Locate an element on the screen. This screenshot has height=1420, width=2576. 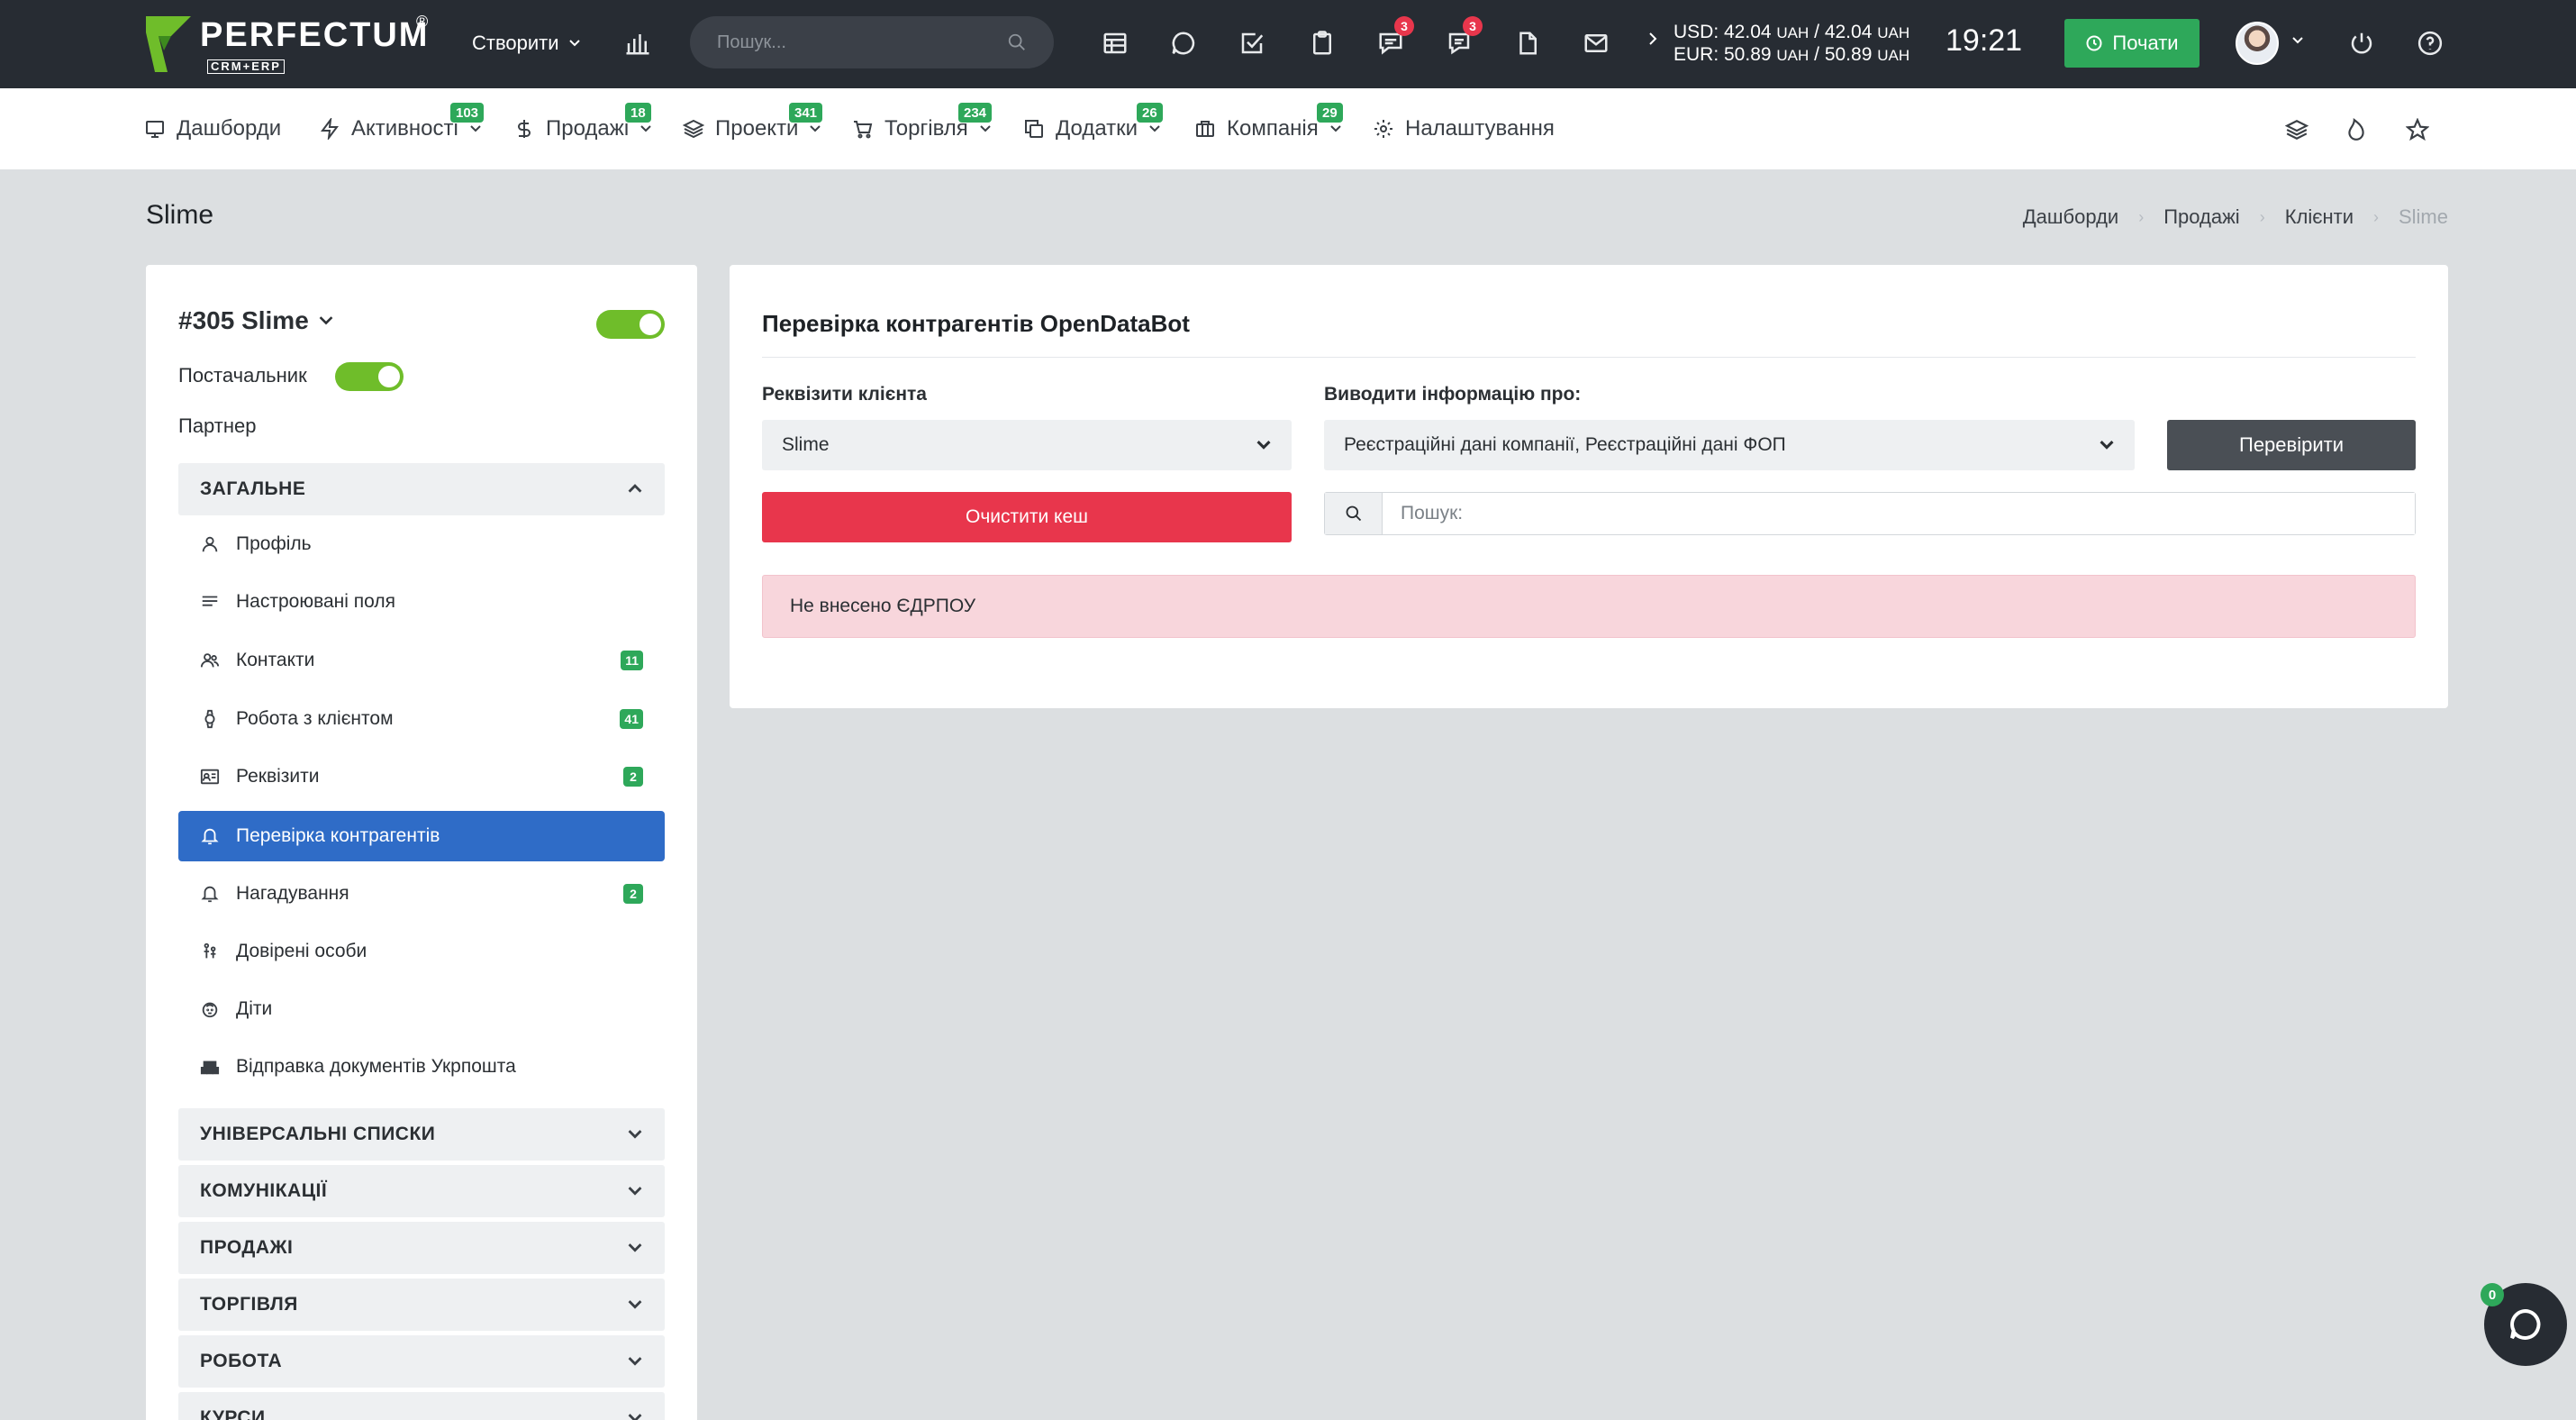
chevron-right-icon is located at coordinates (1652, 39).